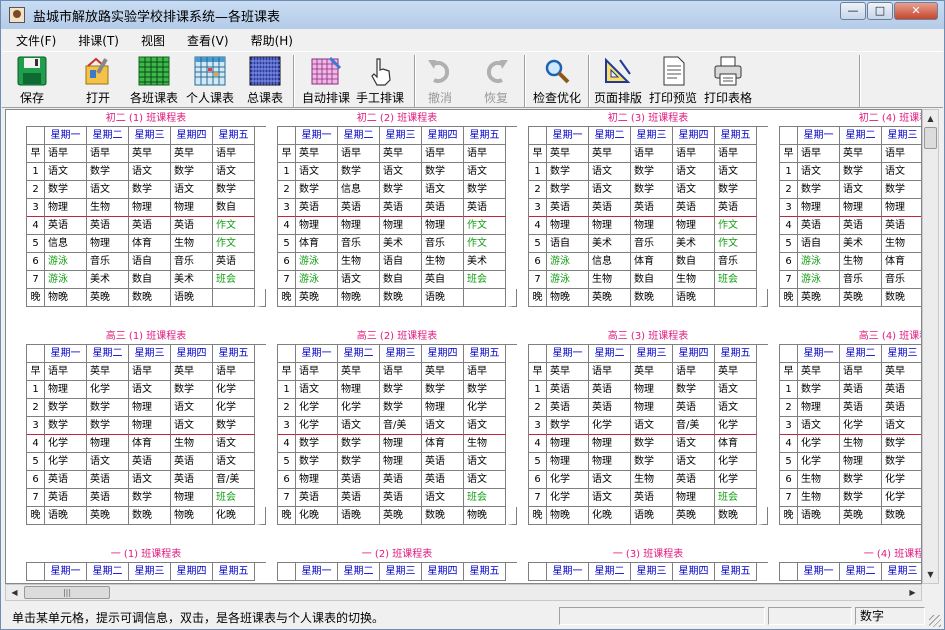 Image resolution: width=945 pixels, height=630 pixels. I want to click on horizontal-scroll-thumb: |||, so click(67, 592).